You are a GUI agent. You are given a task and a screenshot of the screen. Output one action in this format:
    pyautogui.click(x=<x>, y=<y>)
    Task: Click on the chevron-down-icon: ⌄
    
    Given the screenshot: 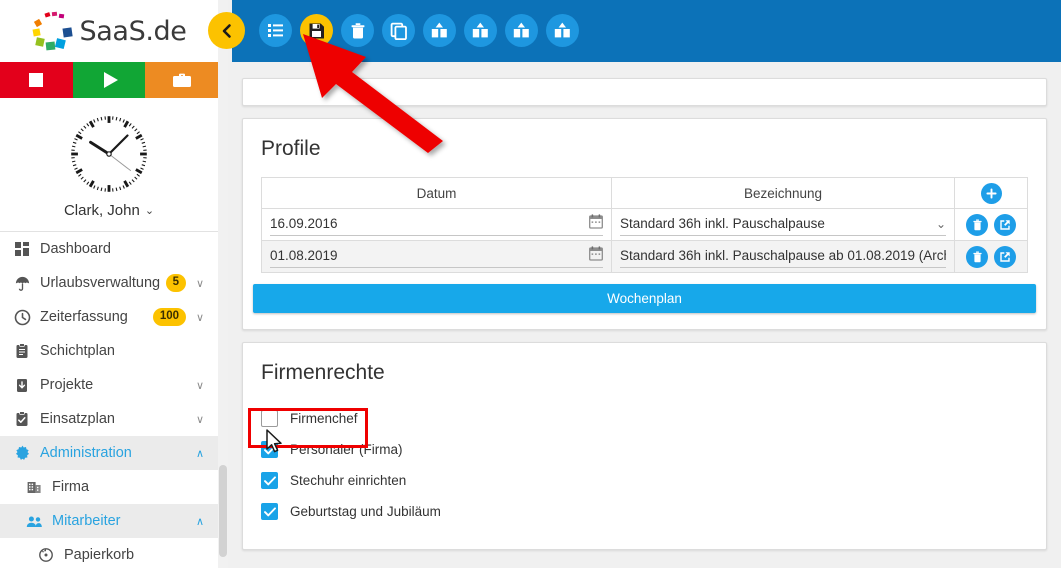 What is the action you would take?
    pyautogui.click(x=941, y=224)
    